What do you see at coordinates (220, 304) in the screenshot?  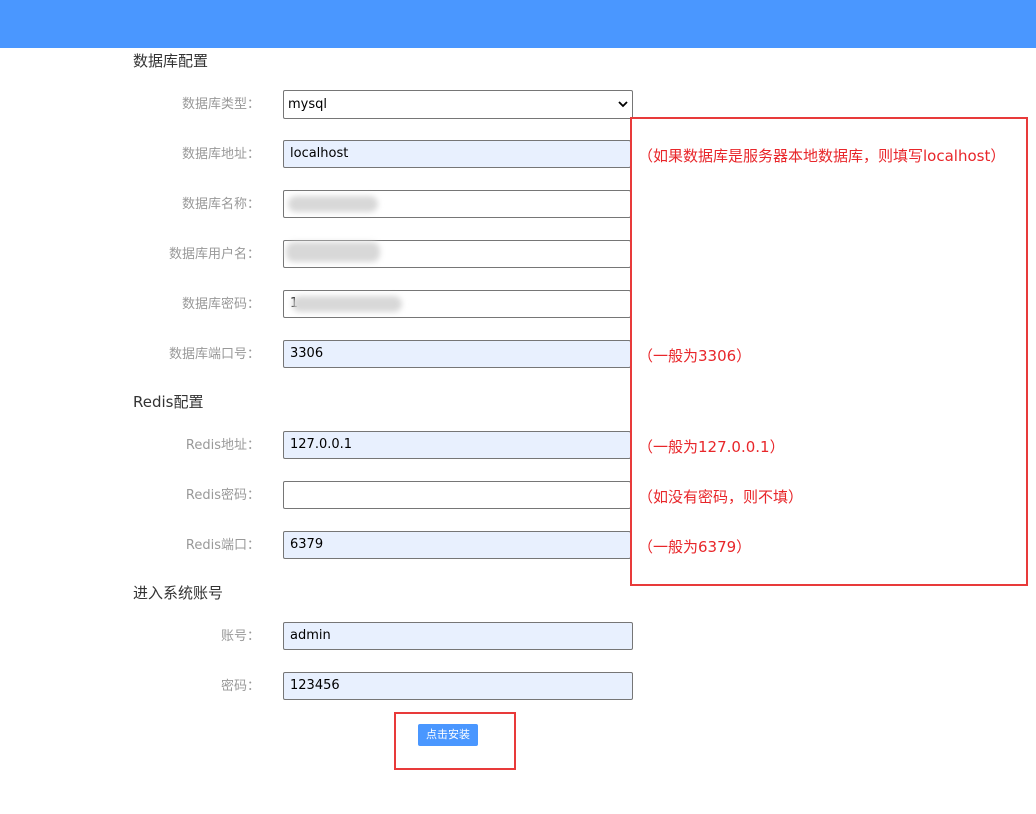 I see `label-db-password: 数据库密码：` at bounding box center [220, 304].